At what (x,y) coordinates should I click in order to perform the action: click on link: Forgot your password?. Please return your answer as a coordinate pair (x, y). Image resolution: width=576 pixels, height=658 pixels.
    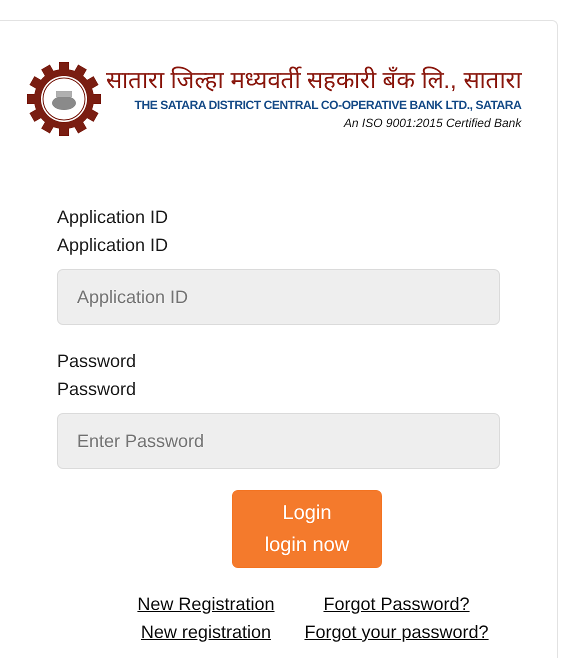
    Looking at the image, I should click on (396, 632).